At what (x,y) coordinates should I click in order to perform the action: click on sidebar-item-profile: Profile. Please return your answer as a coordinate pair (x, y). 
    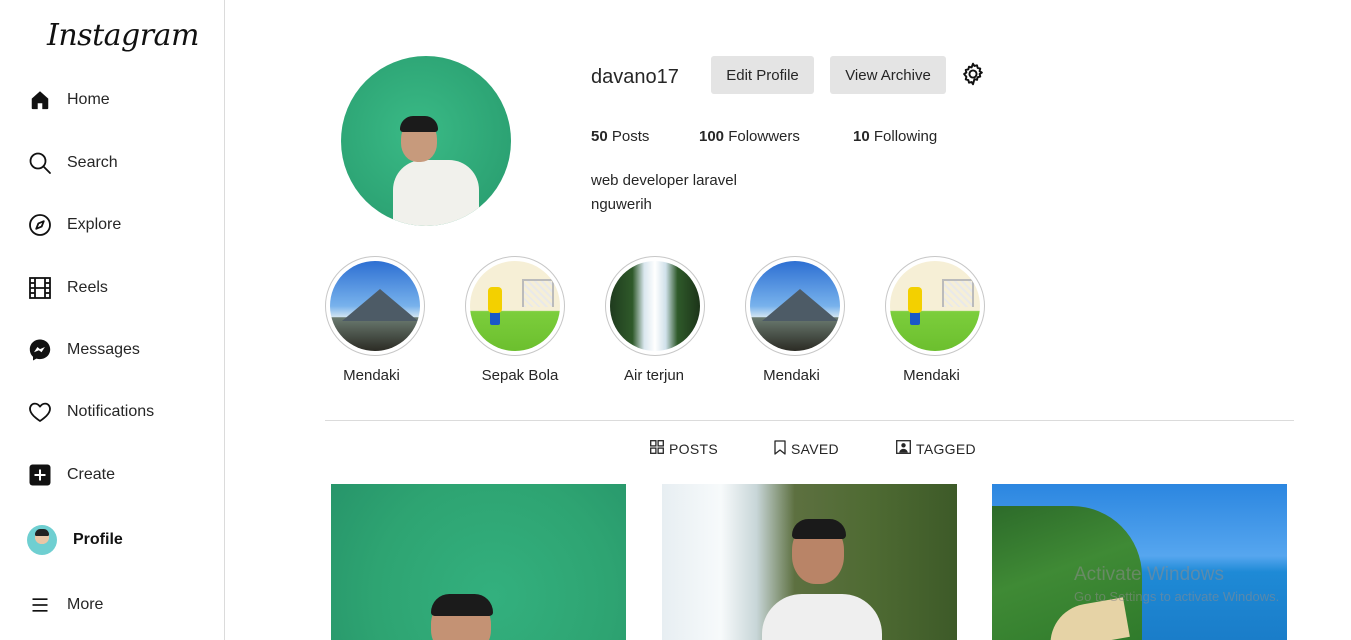
    Looking at the image, I should click on (75, 540).